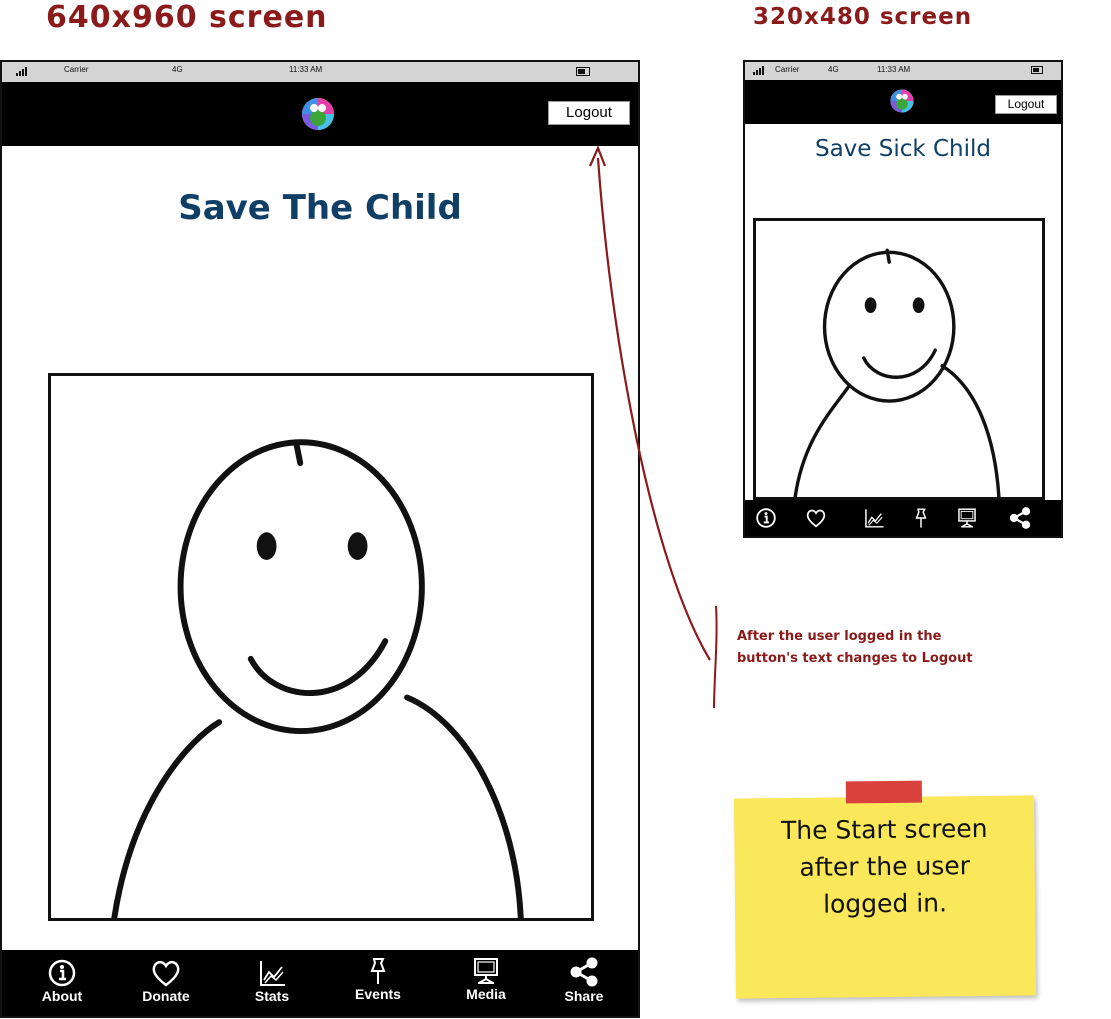 The height and width of the screenshot is (1019, 1111). Describe the element at coordinates (272, 996) in the screenshot. I see `tab-stats-label: Stats` at that location.